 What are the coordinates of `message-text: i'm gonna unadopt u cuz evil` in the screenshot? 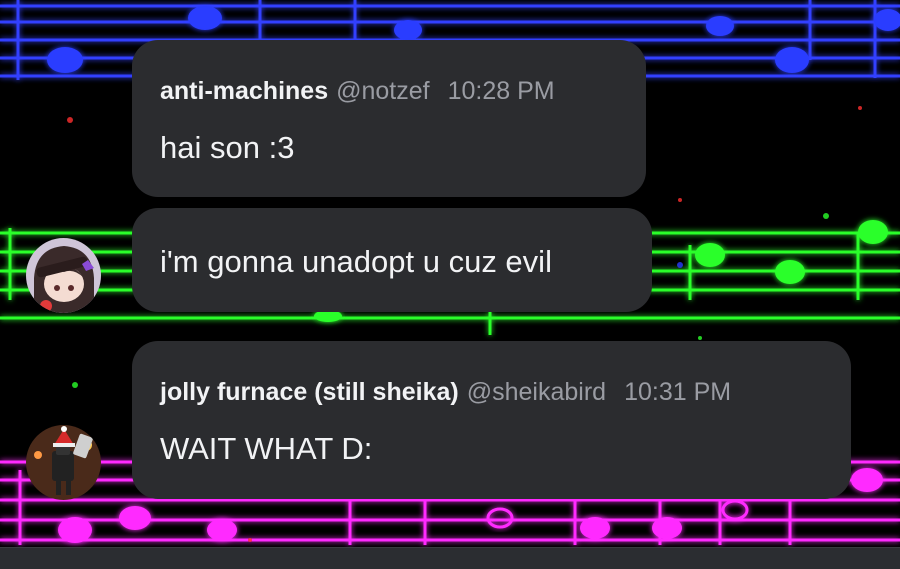 It's located at (356, 261).